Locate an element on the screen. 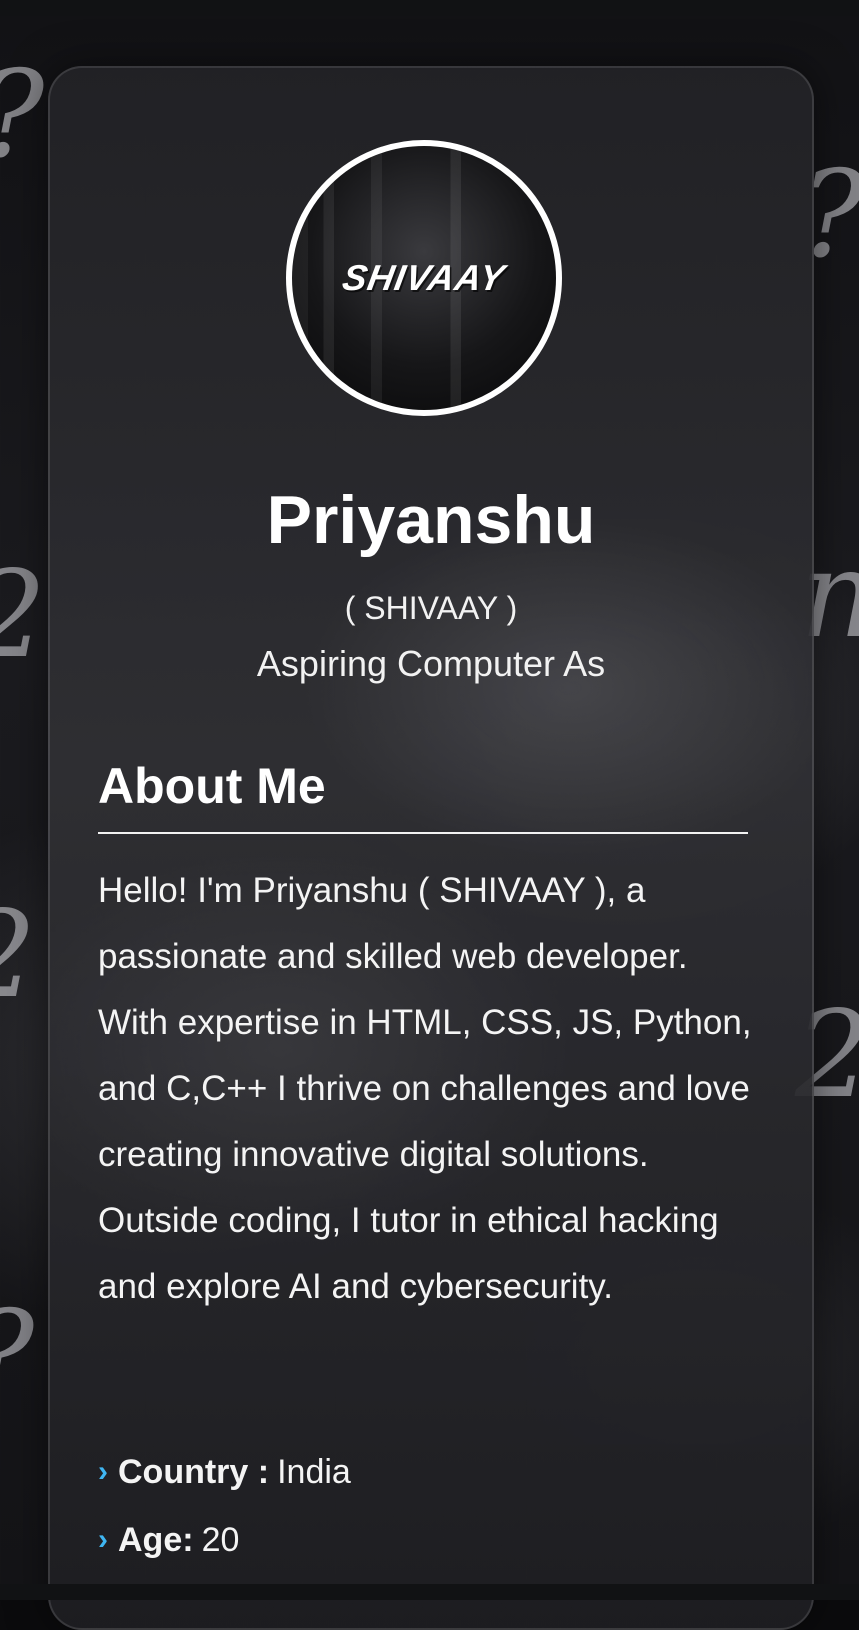 The width and height of the screenshot is (859, 1630). profile-alias: ( SHIVAAY ) is located at coordinates (431, 608).